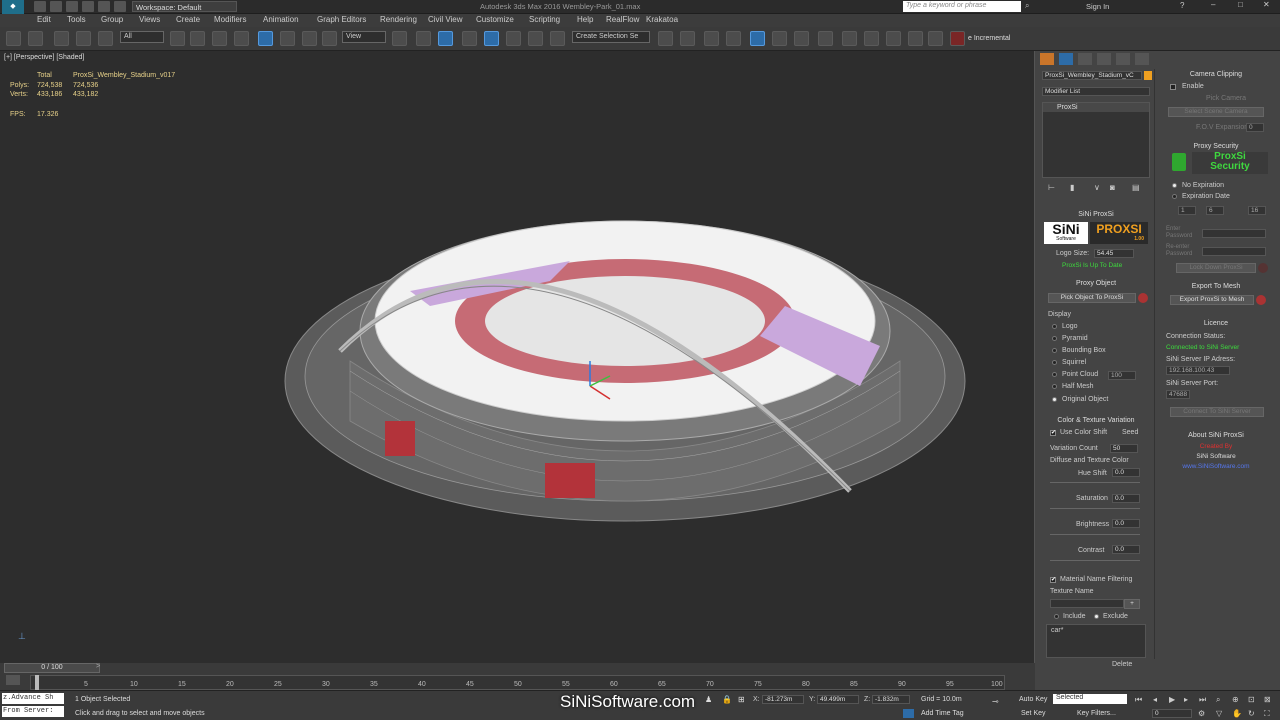  I want to click on app-logo-icon: ◆, so click(13, 7).